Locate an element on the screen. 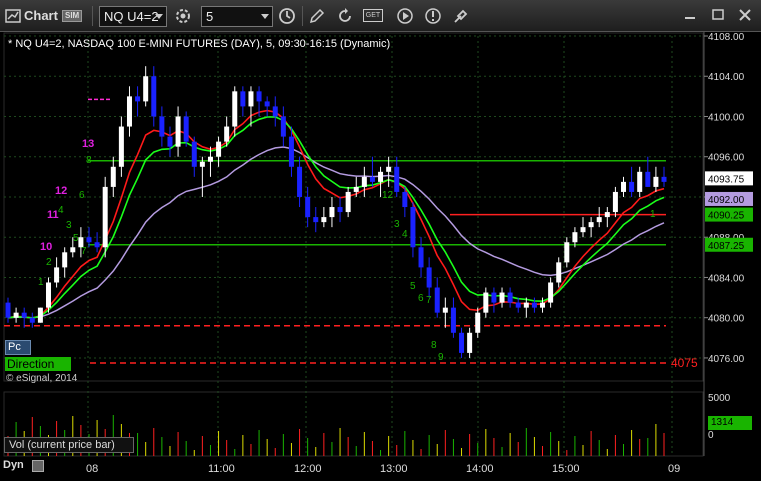 The height and width of the screenshot is (481, 761). count-label-green: 4 is located at coordinates (405, 234).